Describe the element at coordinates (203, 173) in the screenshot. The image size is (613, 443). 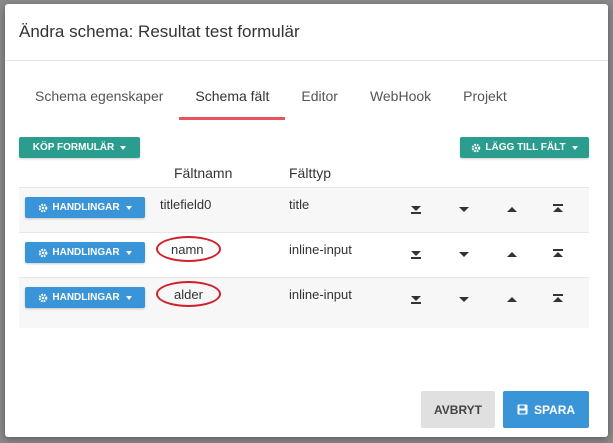
I see `column-header-field-name: Fältnamn` at that location.